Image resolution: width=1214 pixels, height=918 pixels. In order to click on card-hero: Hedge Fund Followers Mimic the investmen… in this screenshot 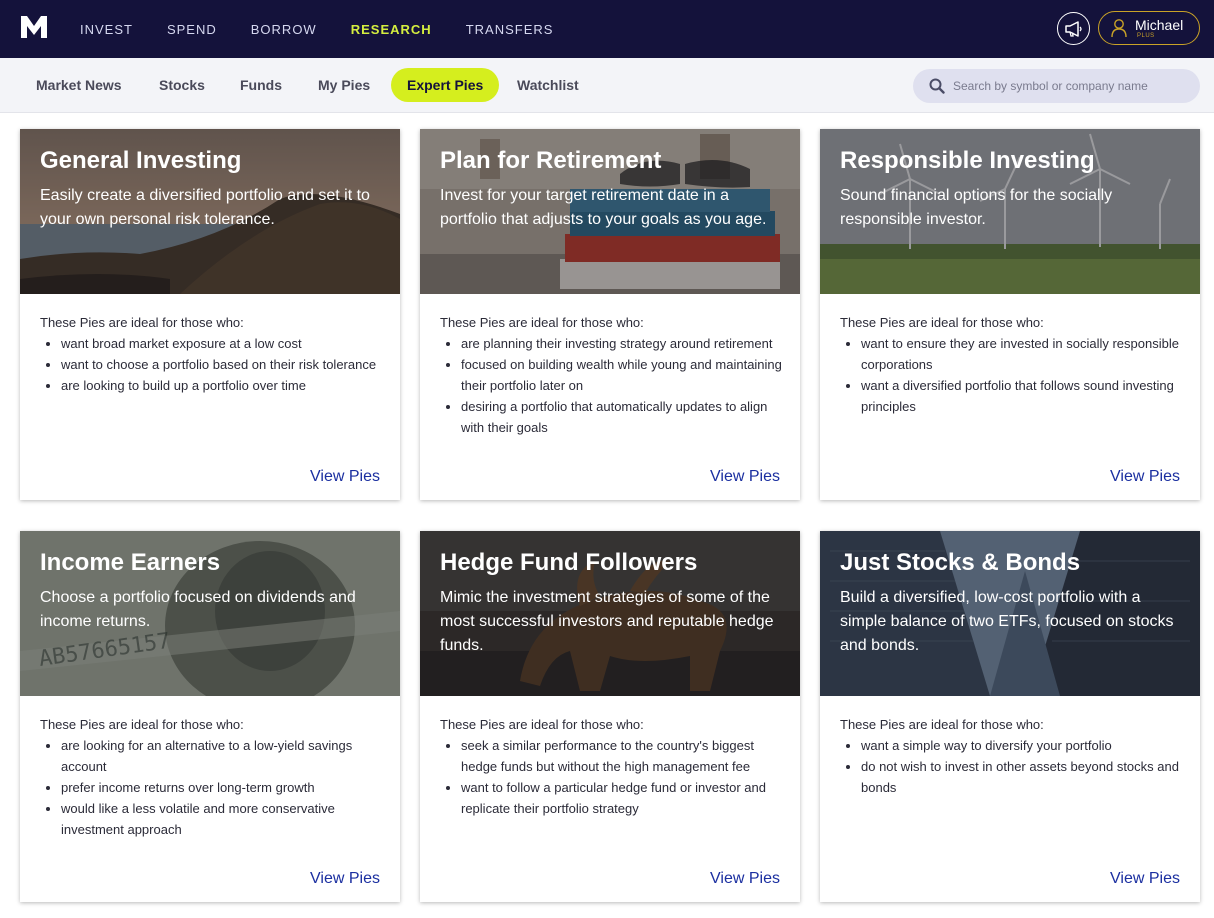, I will do `click(610, 613)`.